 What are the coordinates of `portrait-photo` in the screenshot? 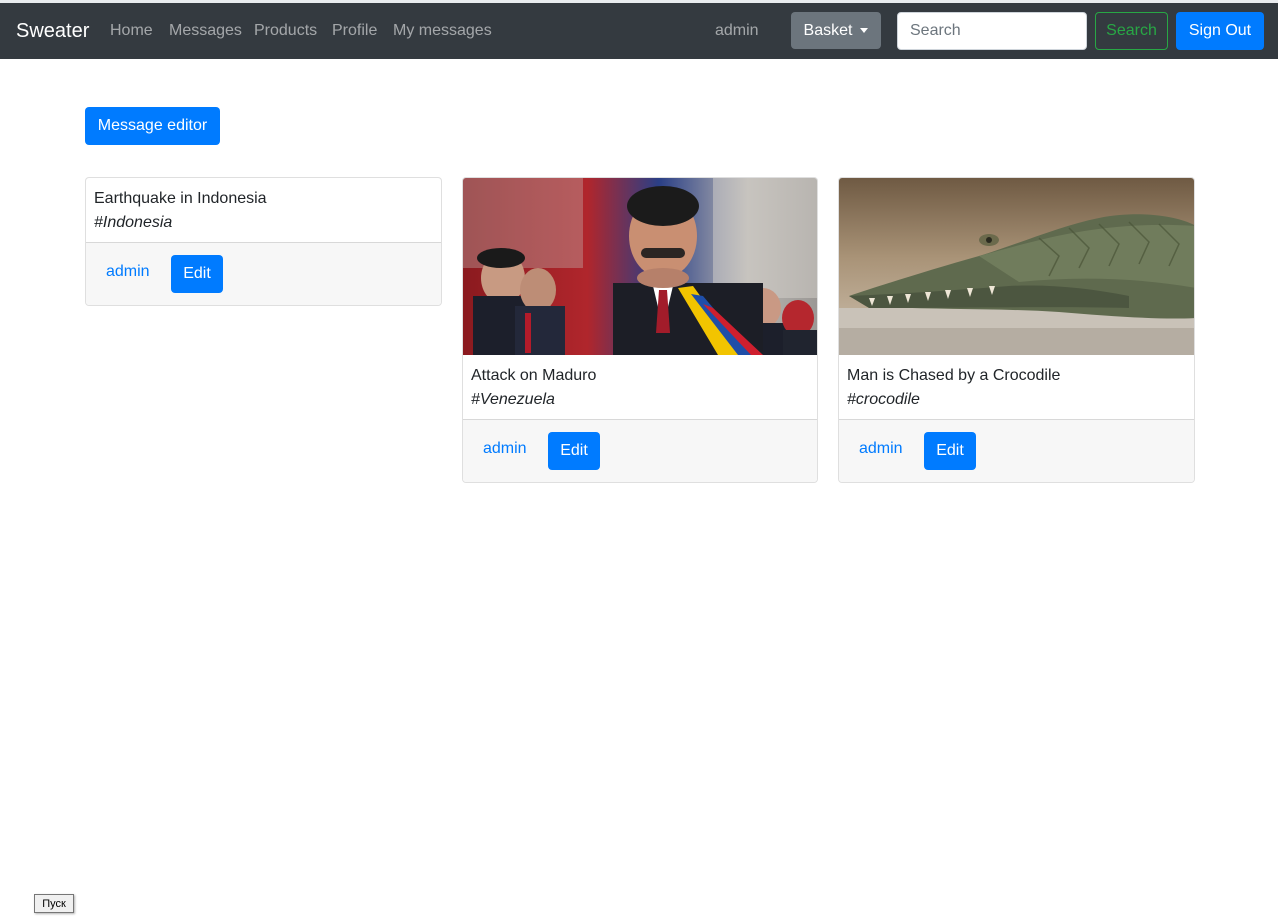 It's located at (640, 266).